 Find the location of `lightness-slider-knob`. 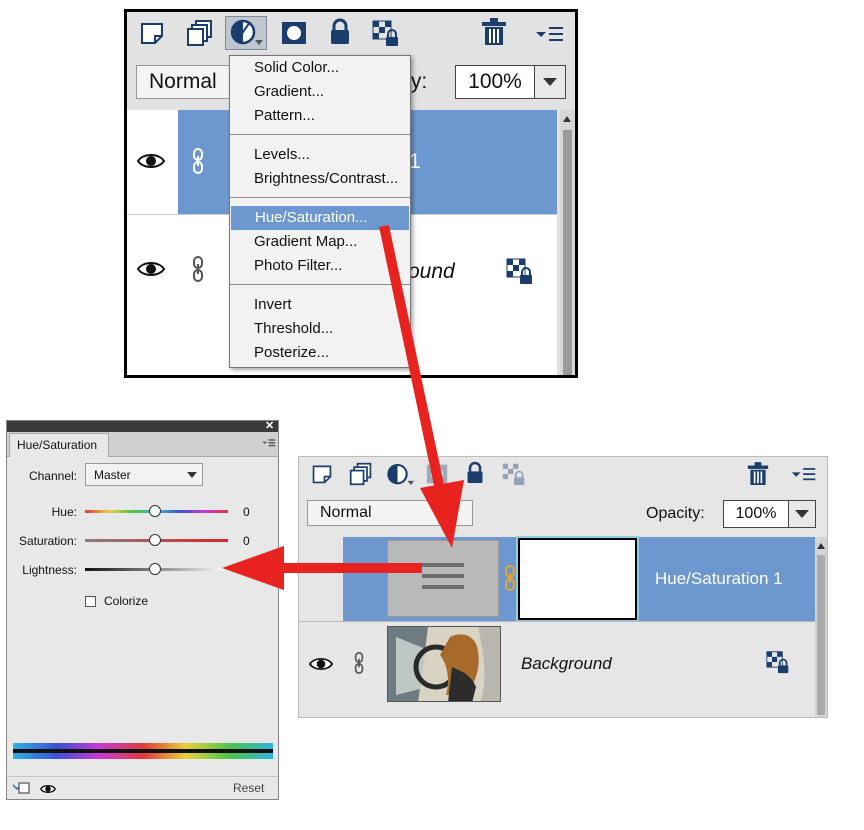

lightness-slider-knob is located at coordinates (155, 569).